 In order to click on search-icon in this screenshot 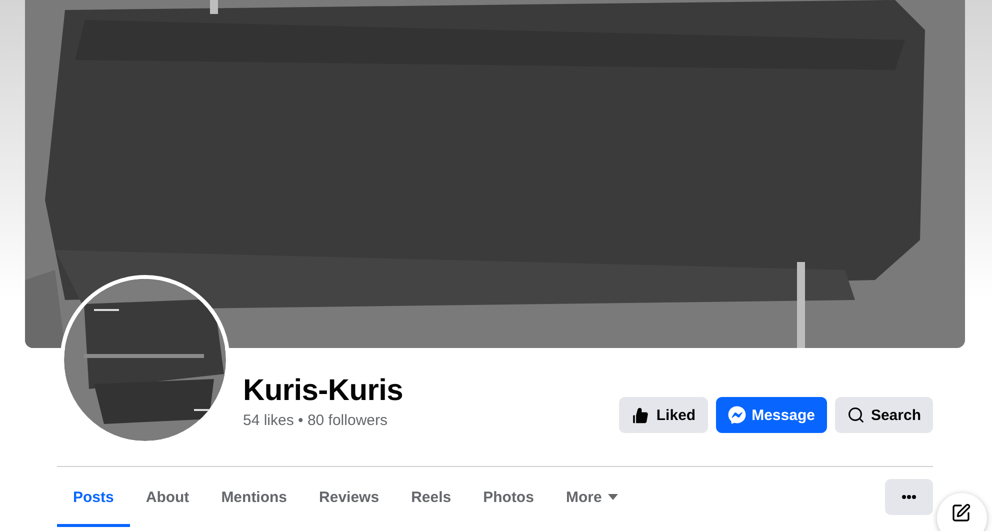, I will do `click(855, 415)`.